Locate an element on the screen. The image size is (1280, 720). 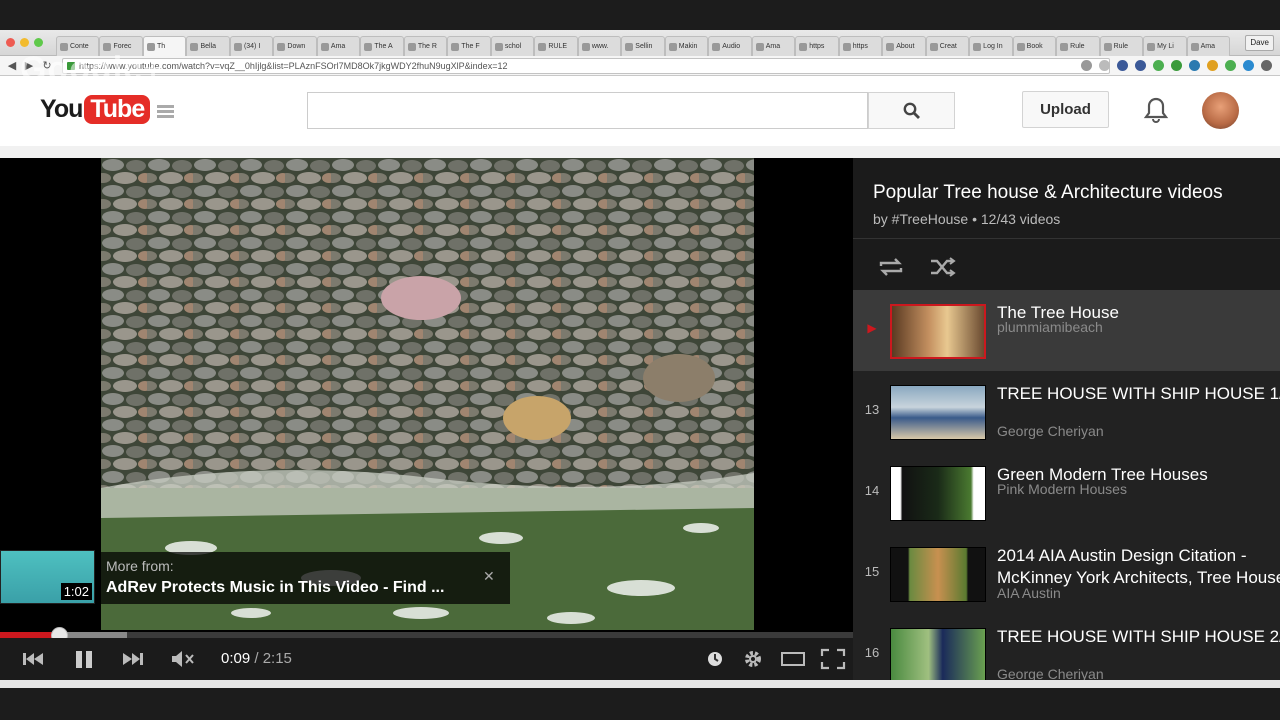
fullscreen-icon is located at coordinates (833, 659).